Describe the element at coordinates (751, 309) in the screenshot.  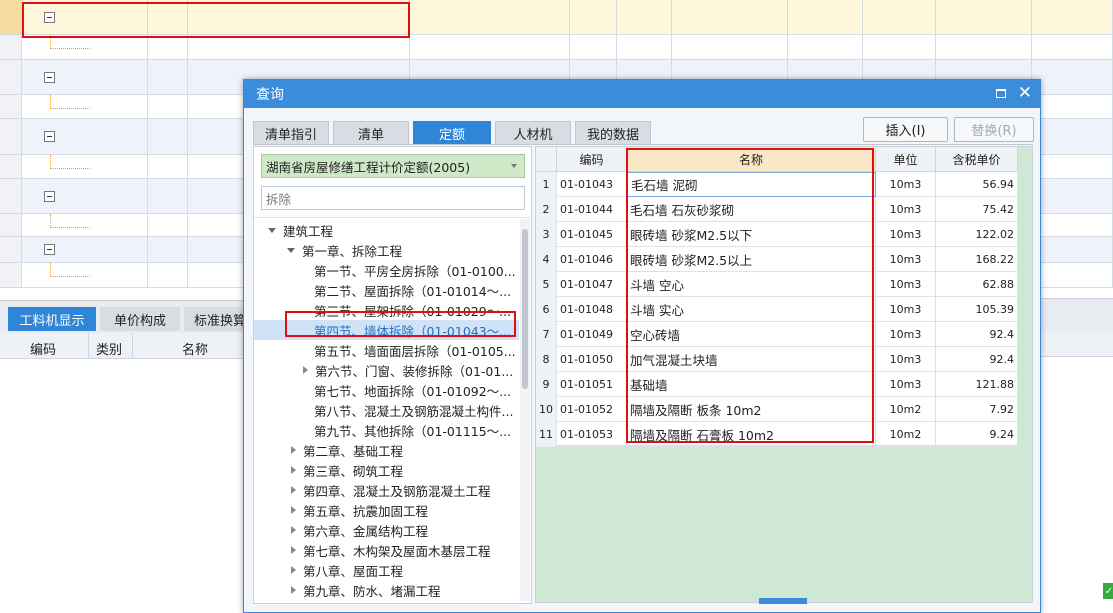
I see `quota-name: 斗墙 实心` at that location.